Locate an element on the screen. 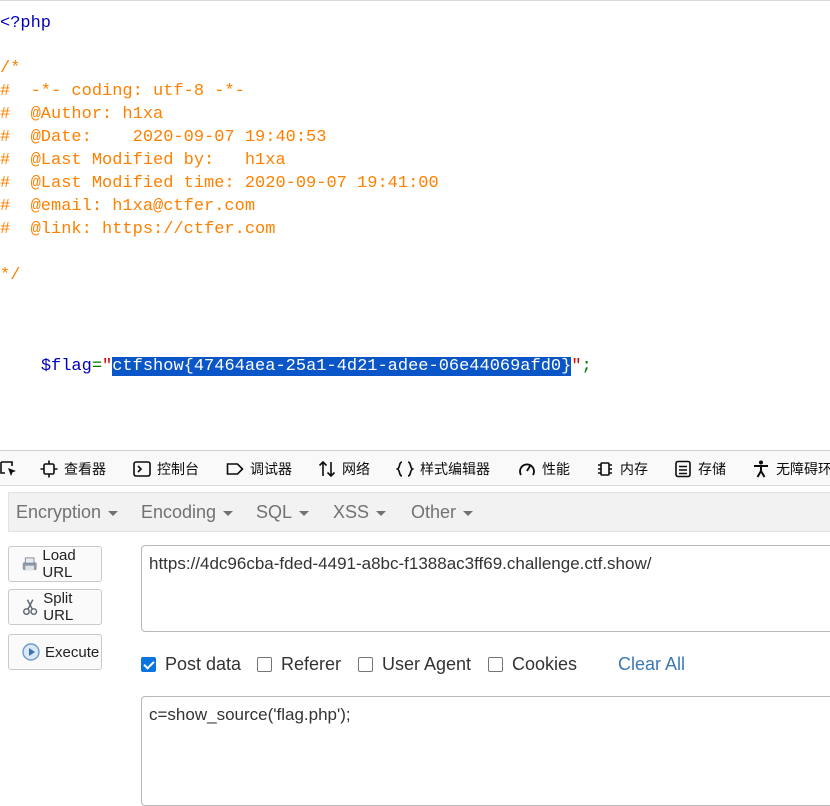 This screenshot has height=806, width=830. menu-xss: XSS is located at coordinates (360, 512).